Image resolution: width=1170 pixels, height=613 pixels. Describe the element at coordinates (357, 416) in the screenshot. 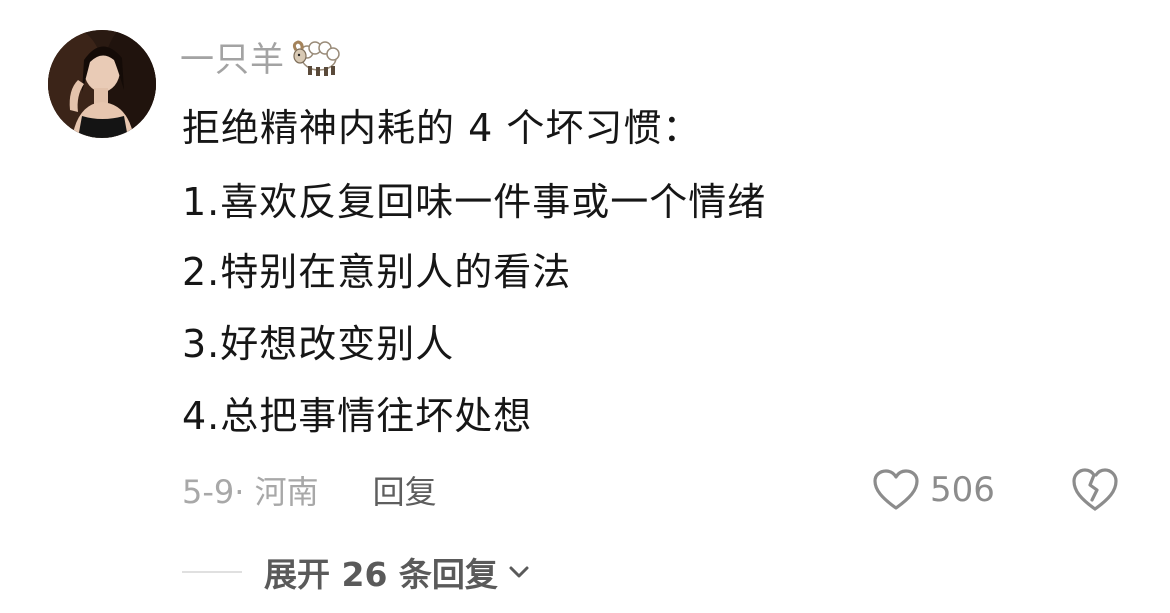

I see `comment-text-line: 4.总把事情往坏处想` at that location.